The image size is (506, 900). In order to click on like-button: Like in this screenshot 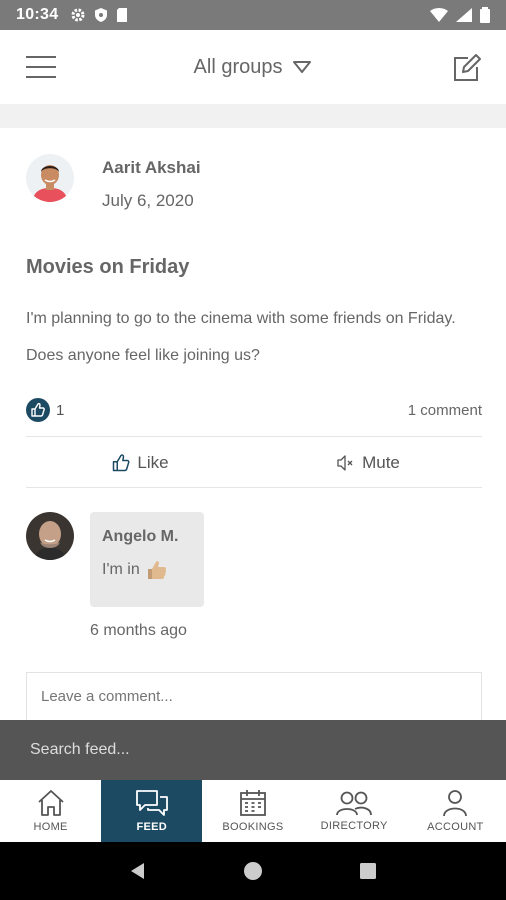, I will do `click(140, 463)`.